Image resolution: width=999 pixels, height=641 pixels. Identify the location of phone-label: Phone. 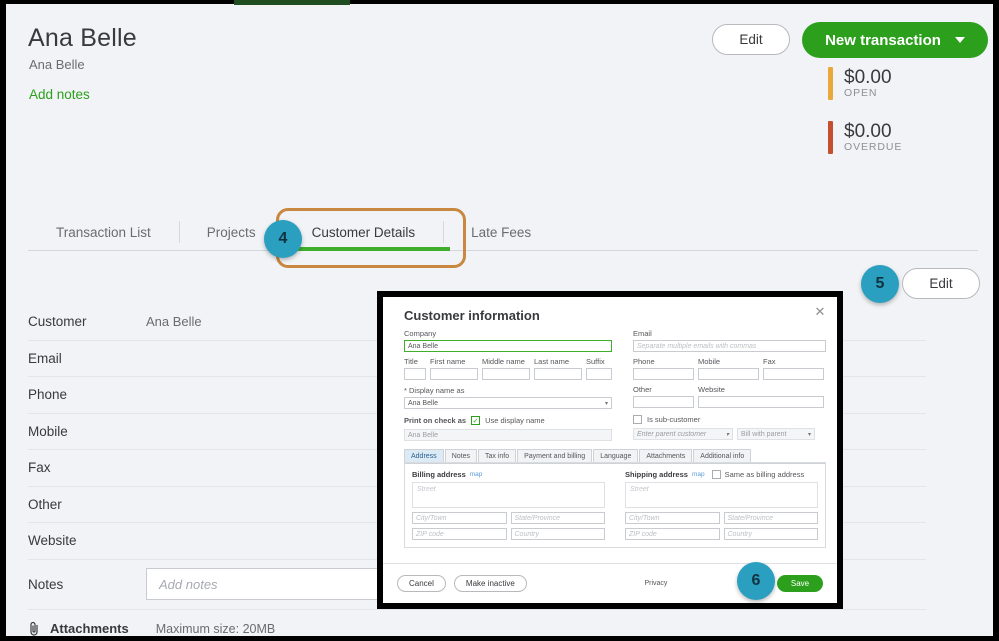
(644, 361).